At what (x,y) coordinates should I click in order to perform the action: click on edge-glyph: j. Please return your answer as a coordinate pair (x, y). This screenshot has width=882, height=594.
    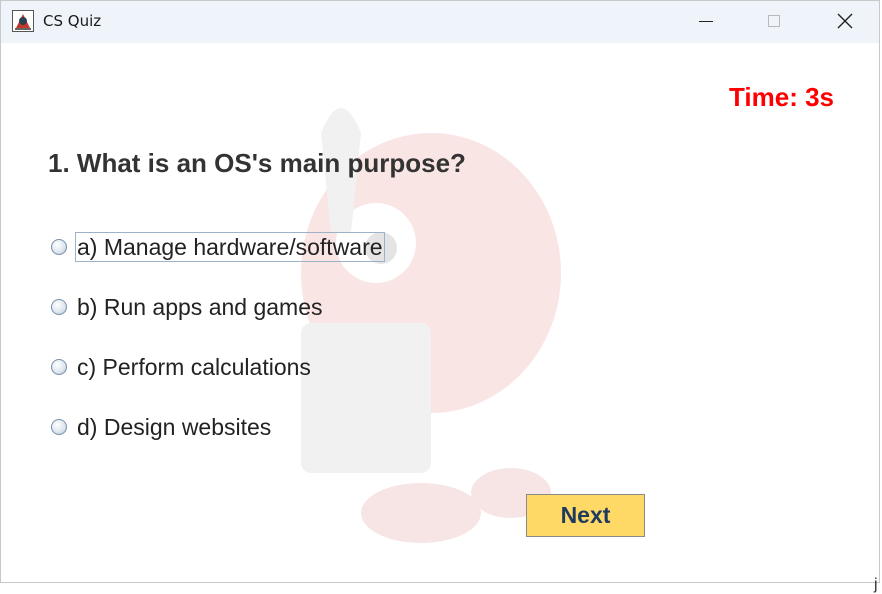
    Looking at the image, I should click on (876, 584).